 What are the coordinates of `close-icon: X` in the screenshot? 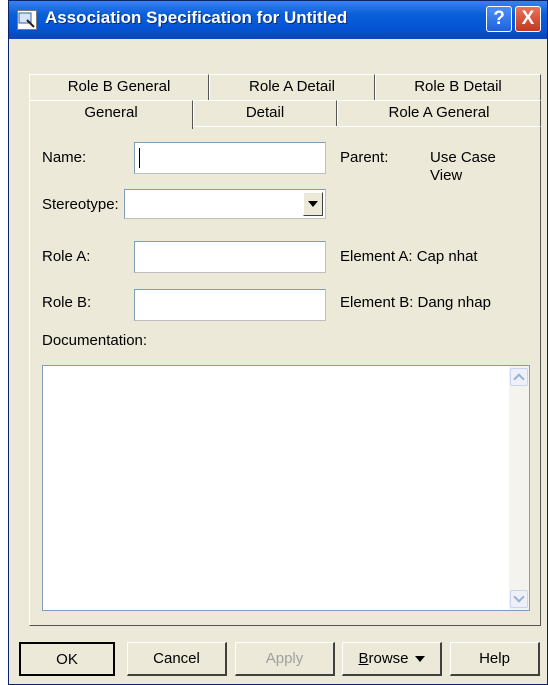 It's located at (528, 19).